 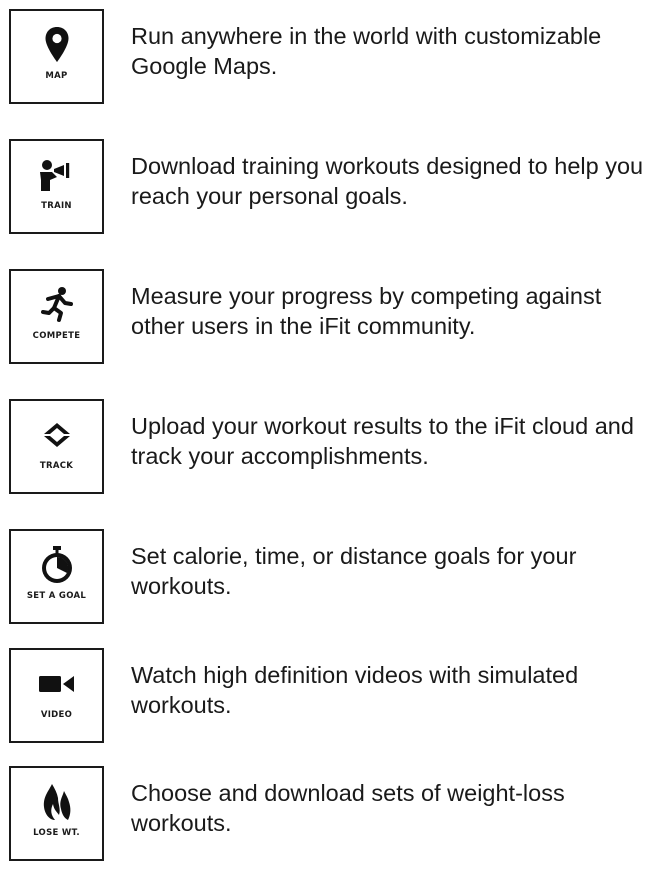 I want to click on video-tile: VIDEO, so click(x=56, y=695).